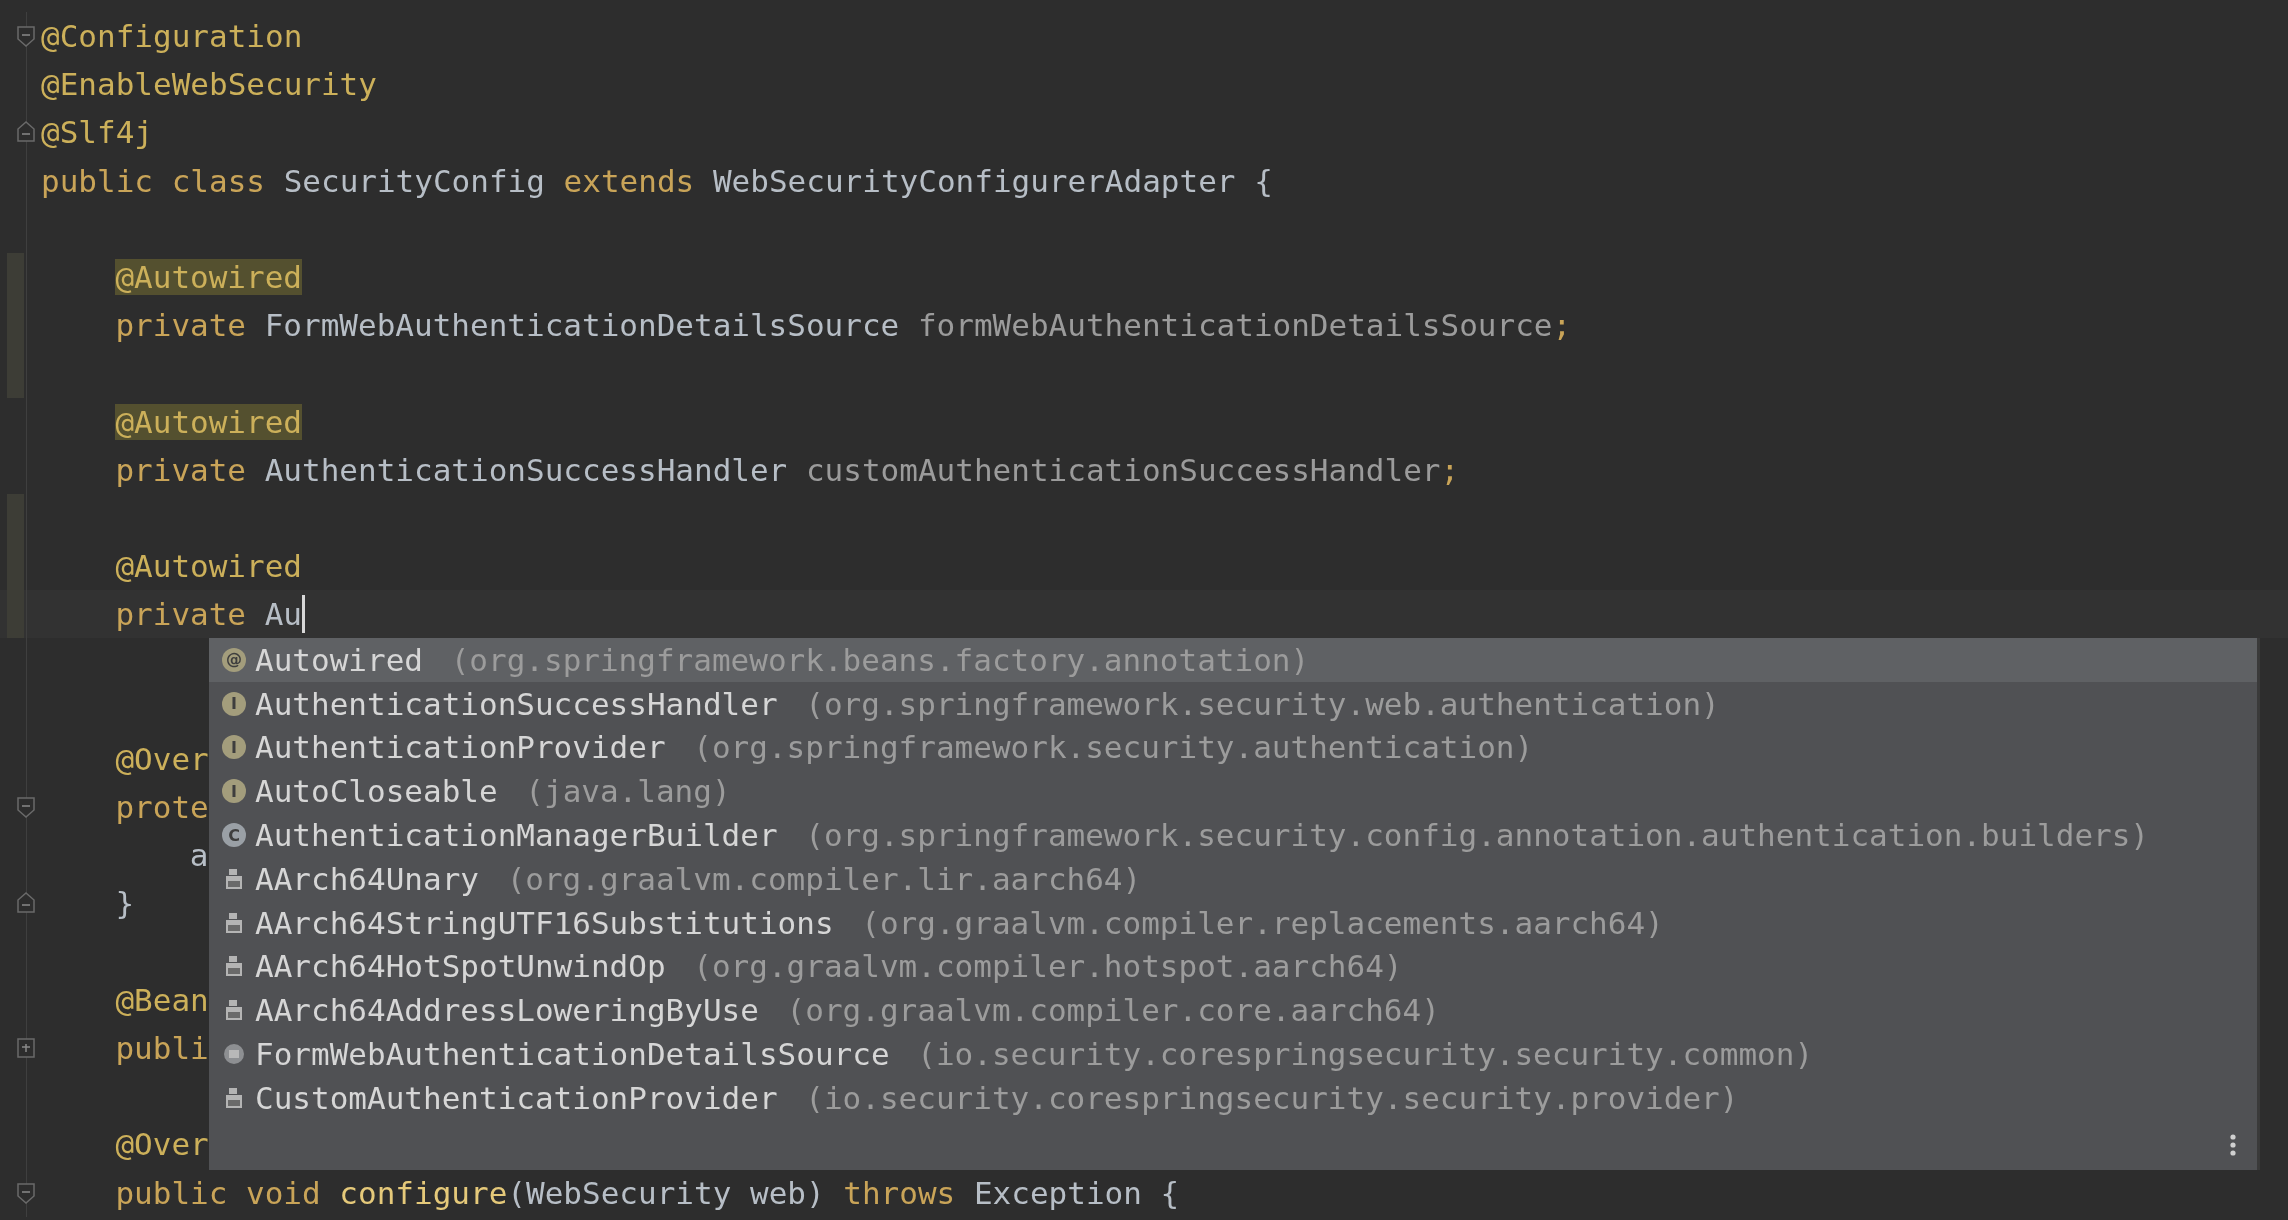  I want to click on code-line: private Au, so click(209, 615).